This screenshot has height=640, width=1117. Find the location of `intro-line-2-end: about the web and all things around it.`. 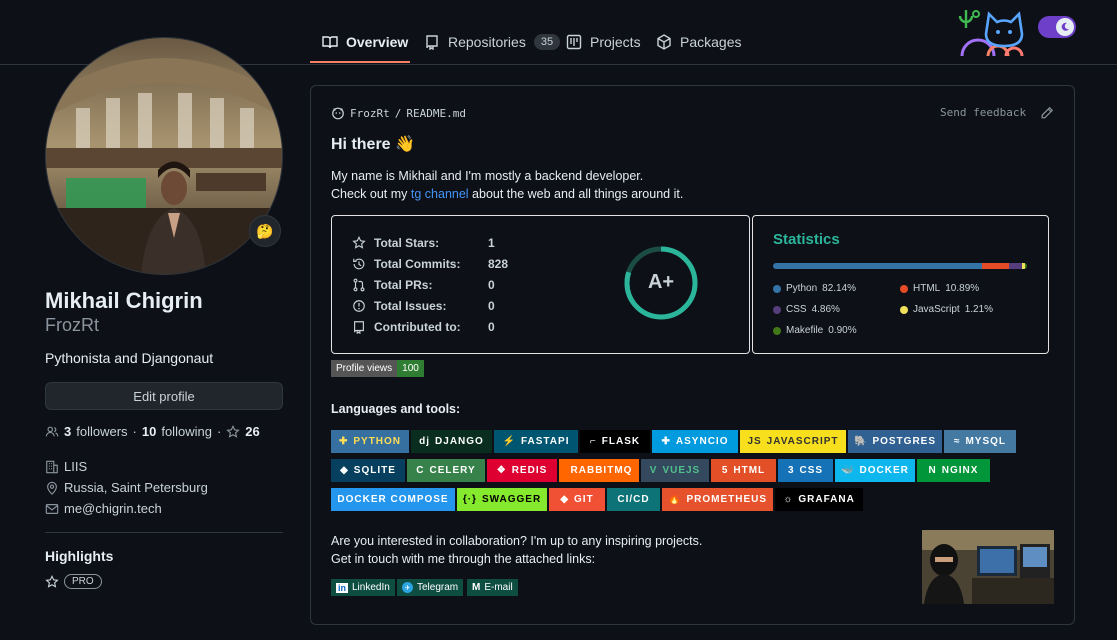

intro-line-2-end: about the web and all things around it. is located at coordinates (576, 194).